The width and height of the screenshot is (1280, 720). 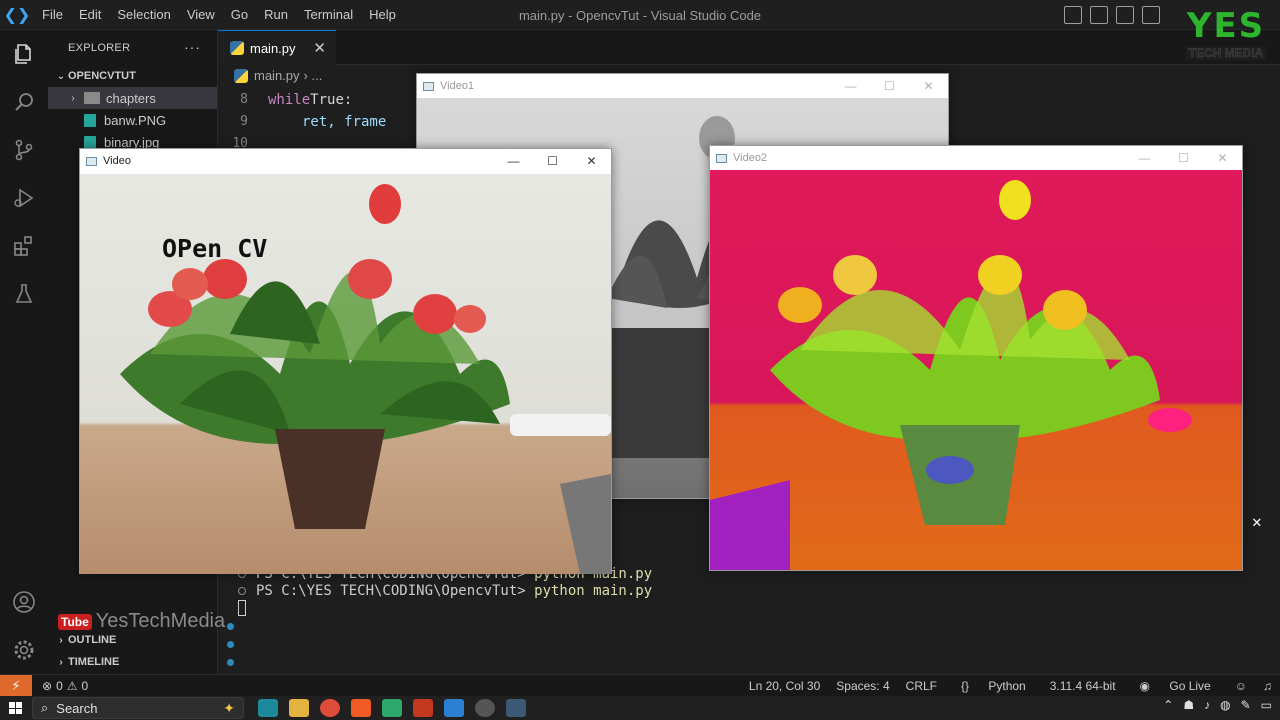 I want to click on manage-gear-icon, so click(x=24, y=650).